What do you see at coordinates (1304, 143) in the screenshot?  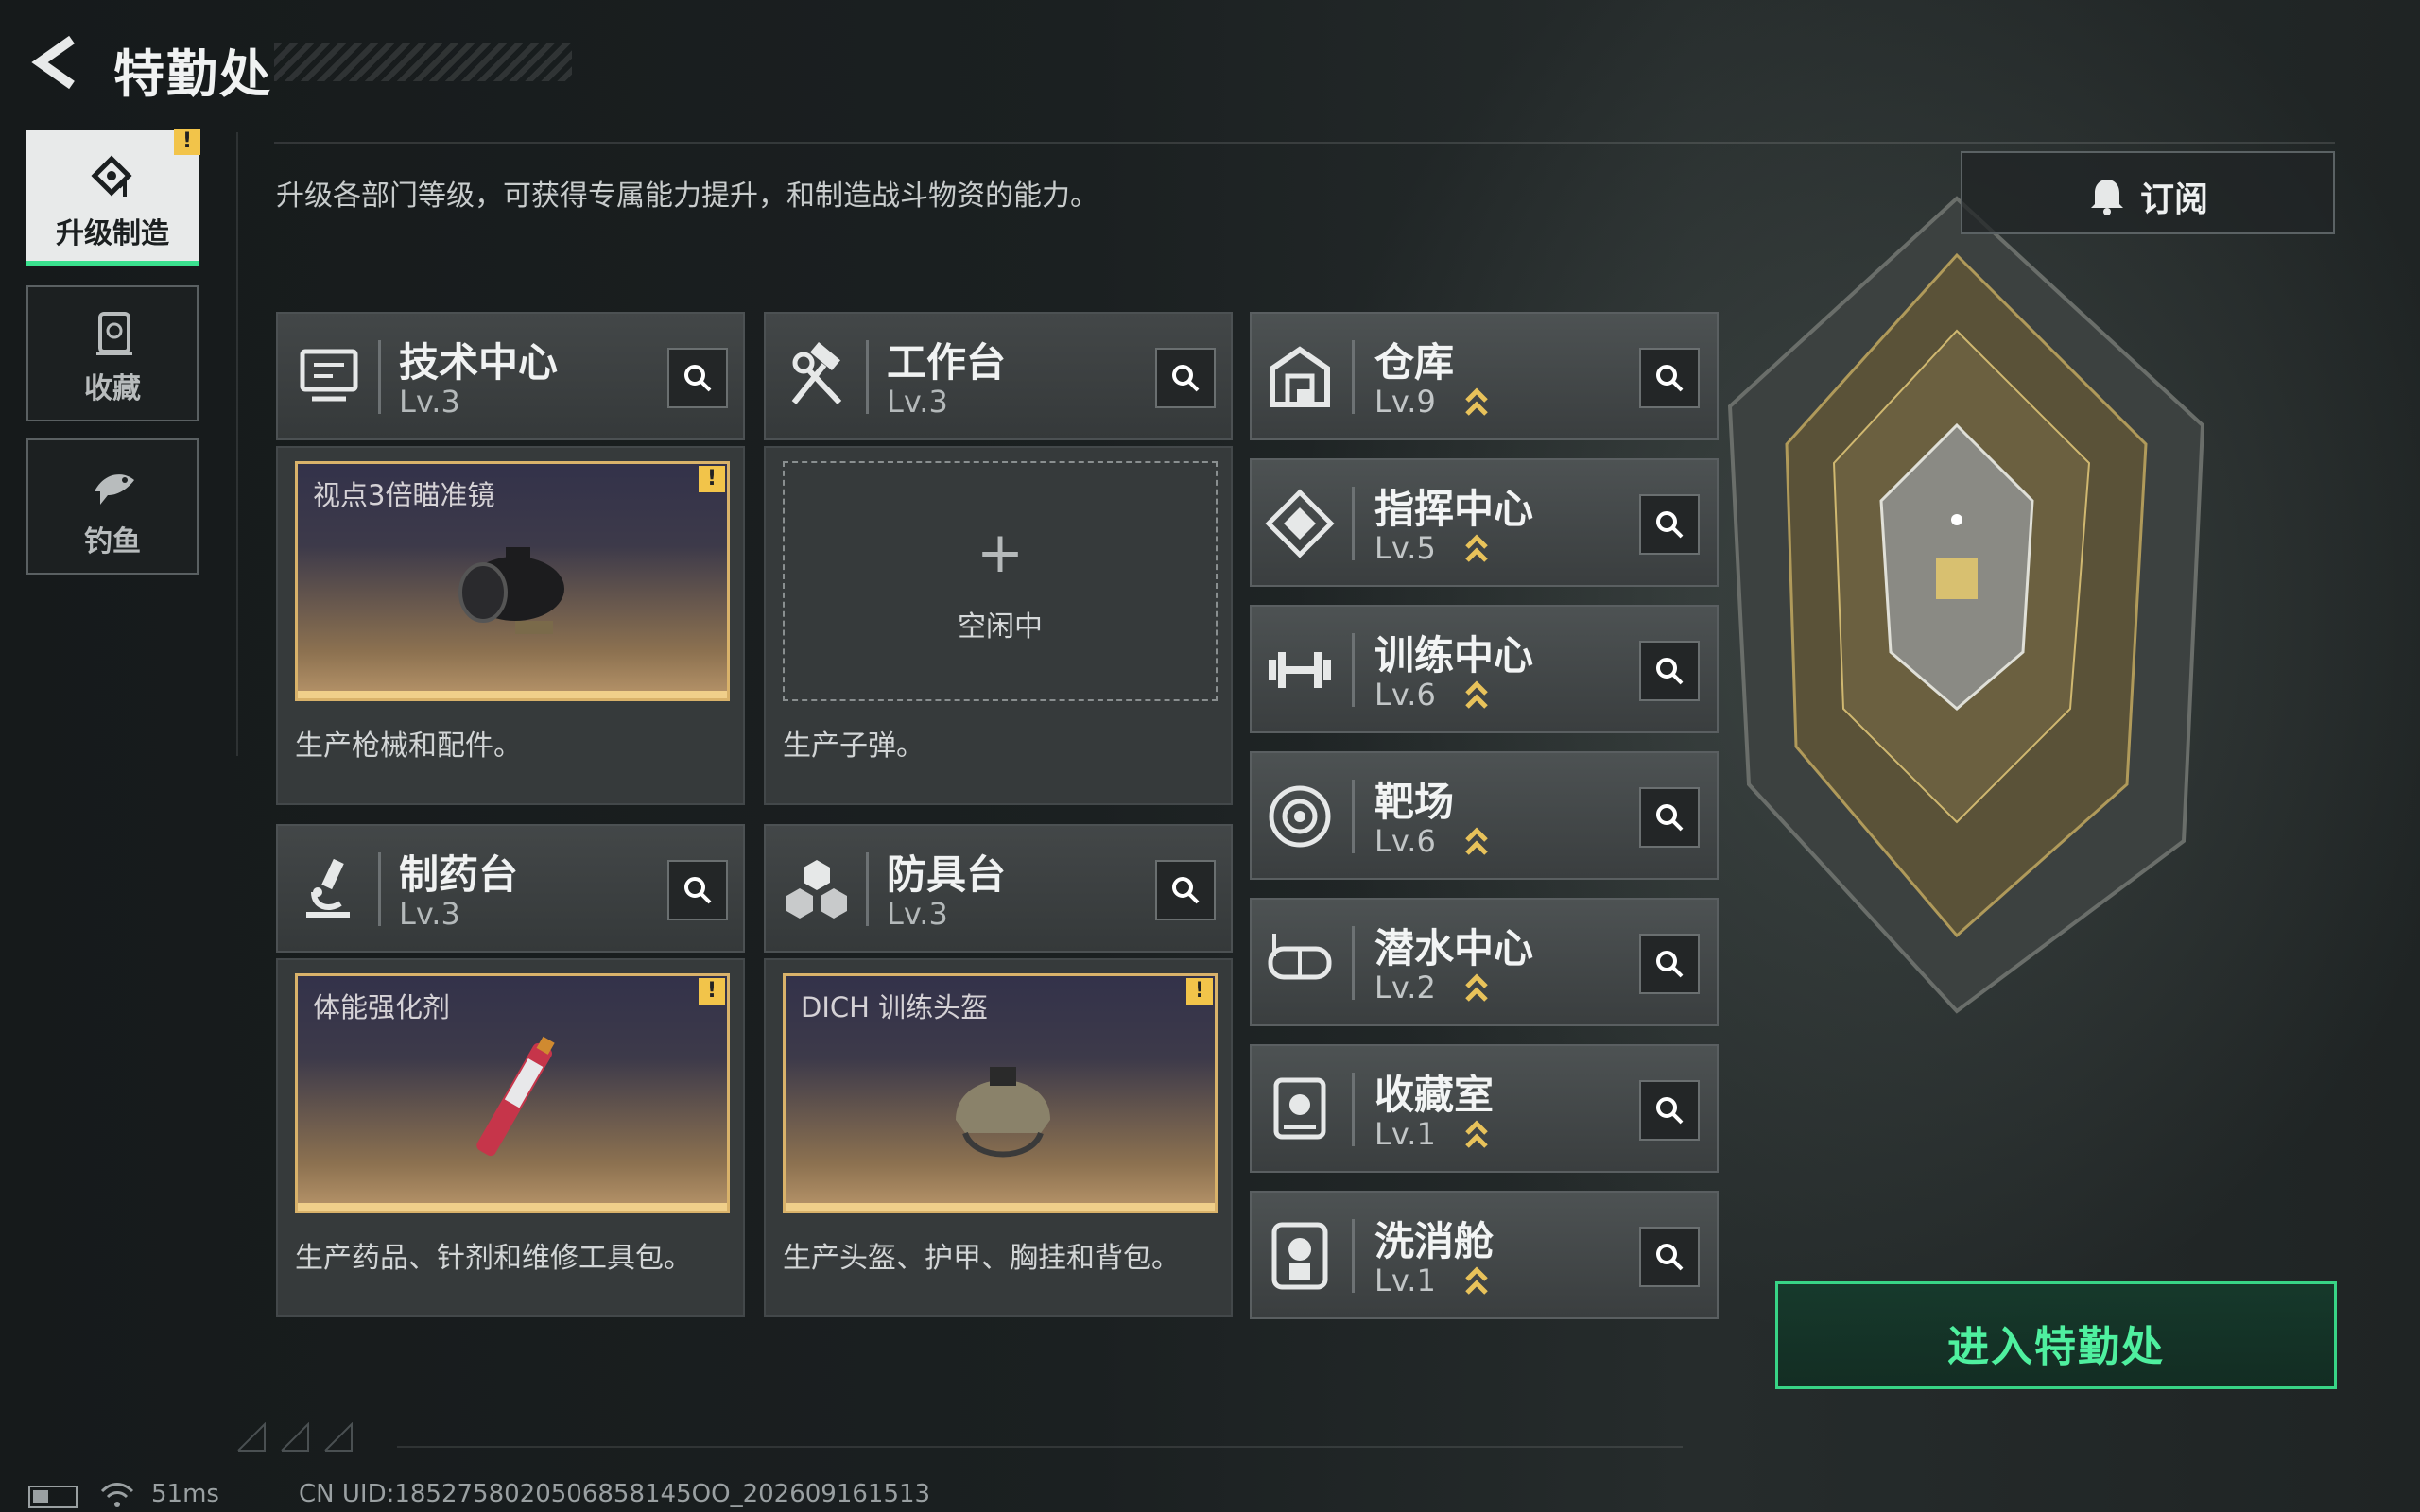 I see `header-divider` at bounding box center [1304, 143].